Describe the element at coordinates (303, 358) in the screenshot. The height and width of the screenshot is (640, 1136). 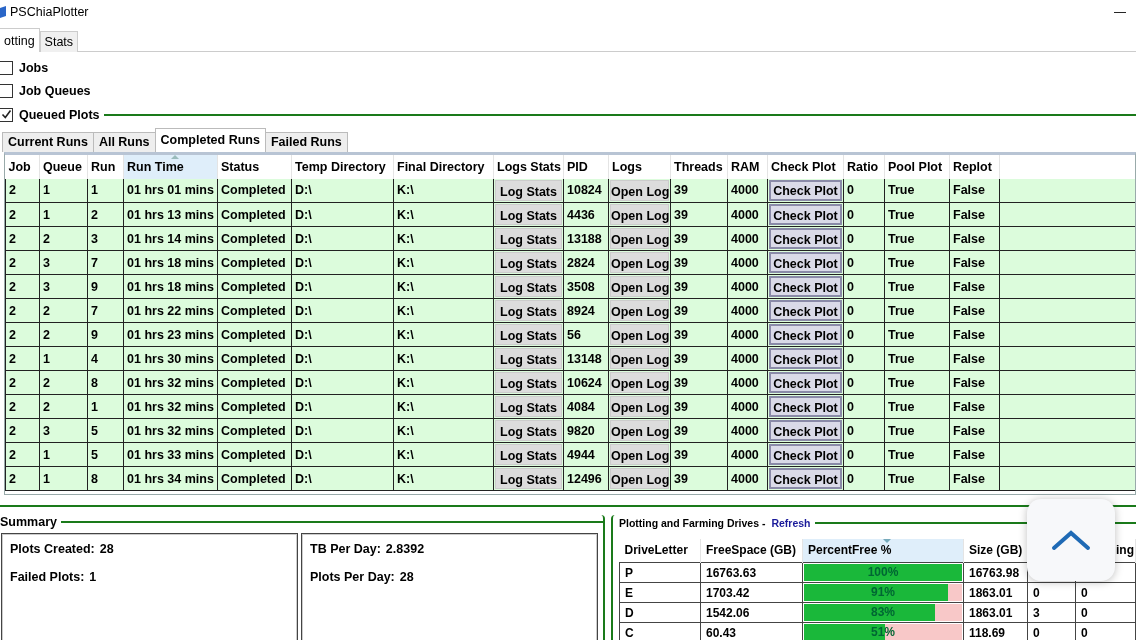
I see `table-cell: D:\` at that location.